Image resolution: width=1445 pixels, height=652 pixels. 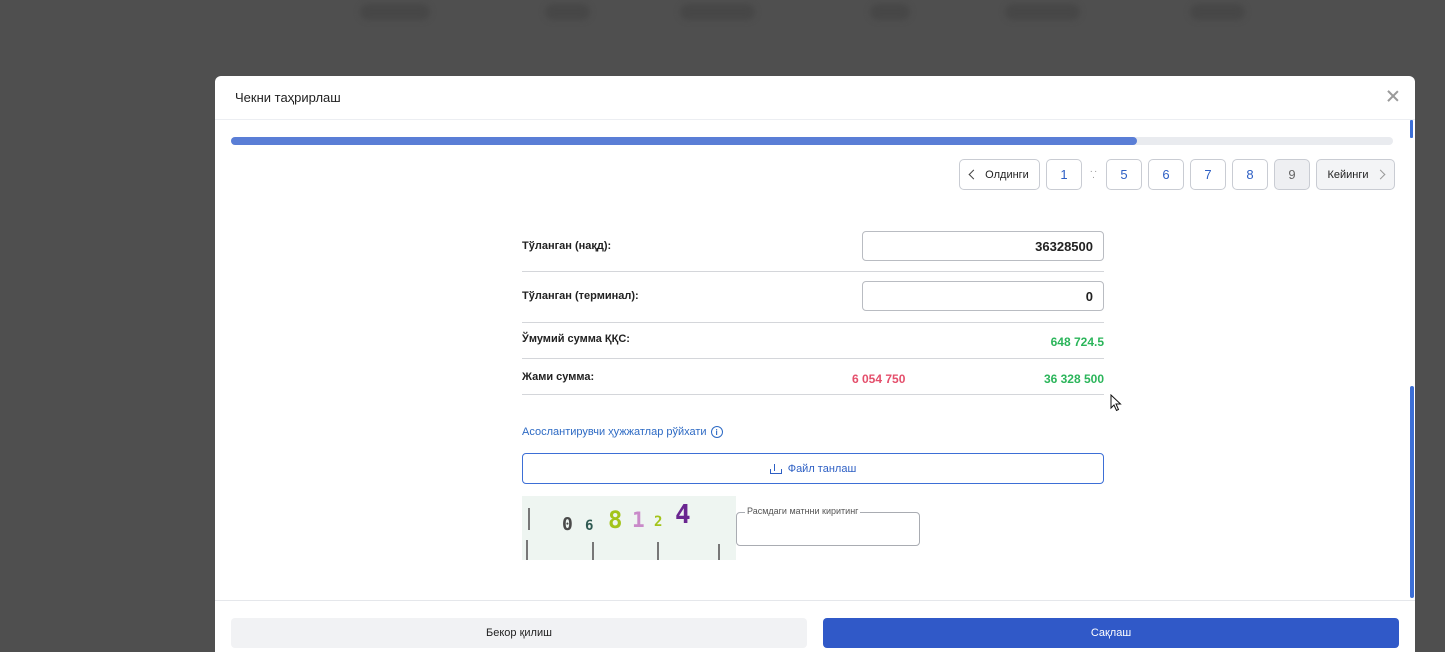 I want to click on paid-cash-row: Тўланган (нақд):, so click(x=813, y=250).